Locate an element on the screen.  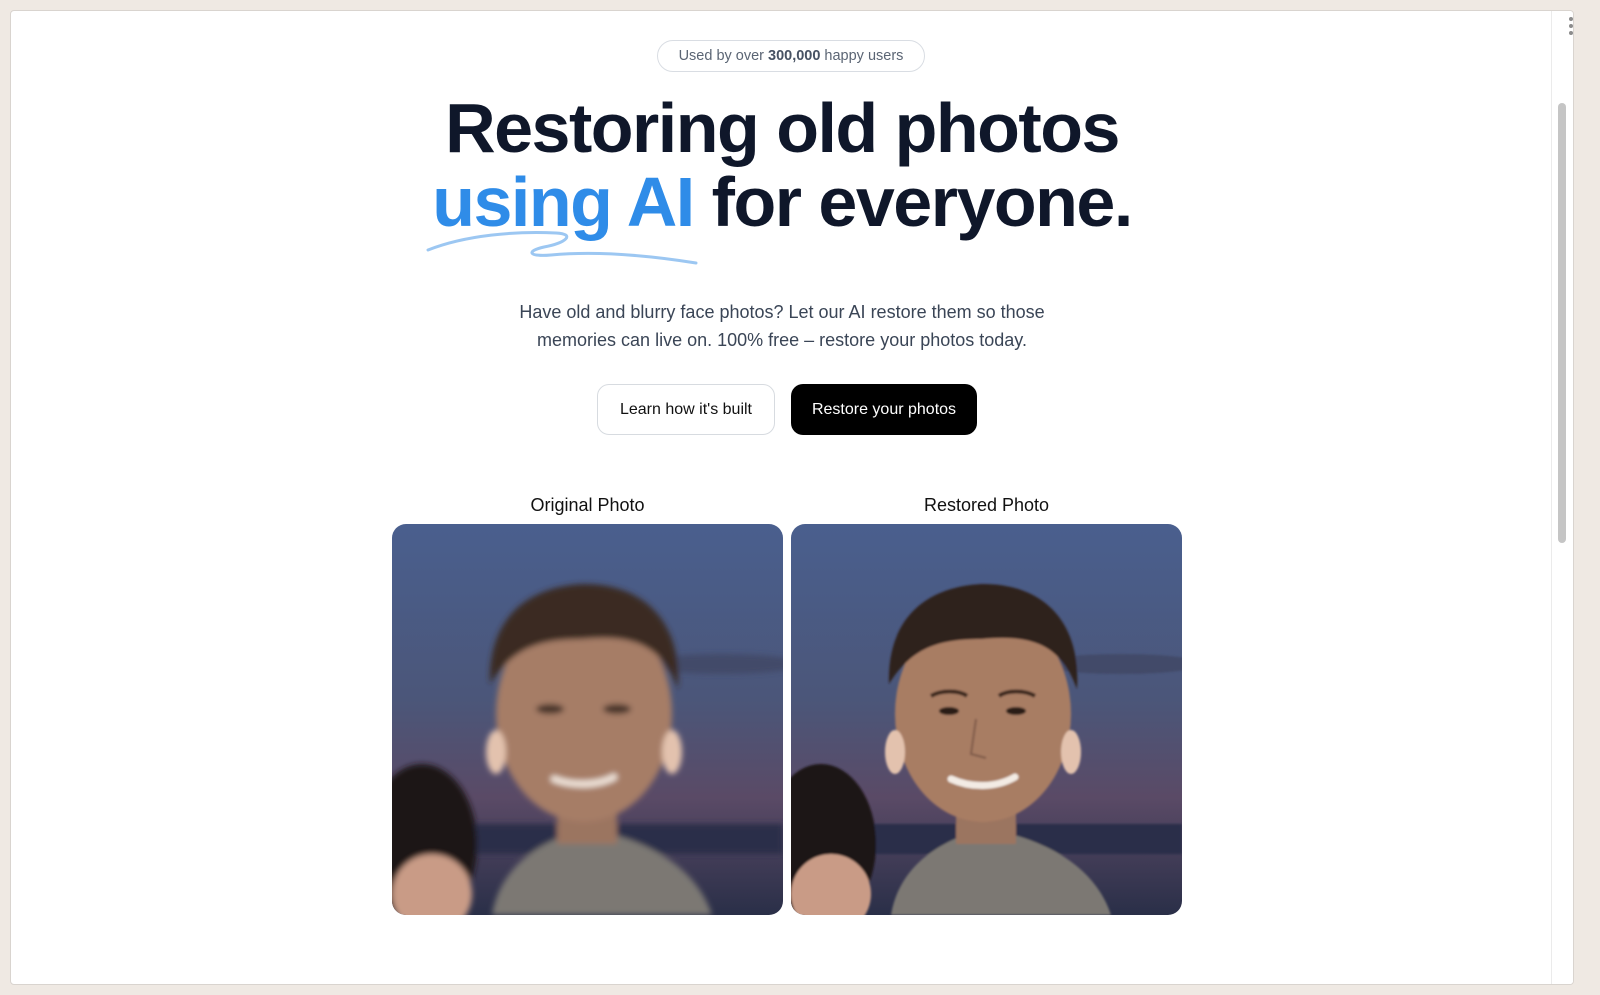
hero-line-1: Restoring old photos is located at coordinates (782, 128).